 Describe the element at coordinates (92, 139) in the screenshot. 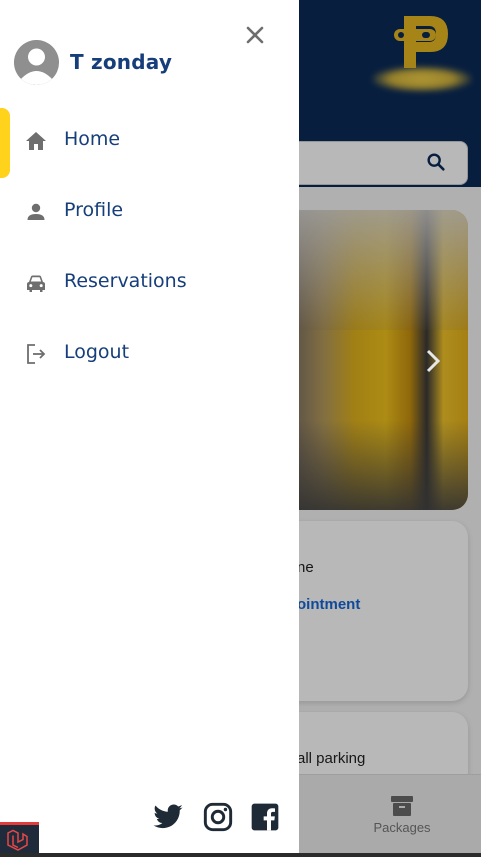

I see `menu-item-label: Home` at that location.